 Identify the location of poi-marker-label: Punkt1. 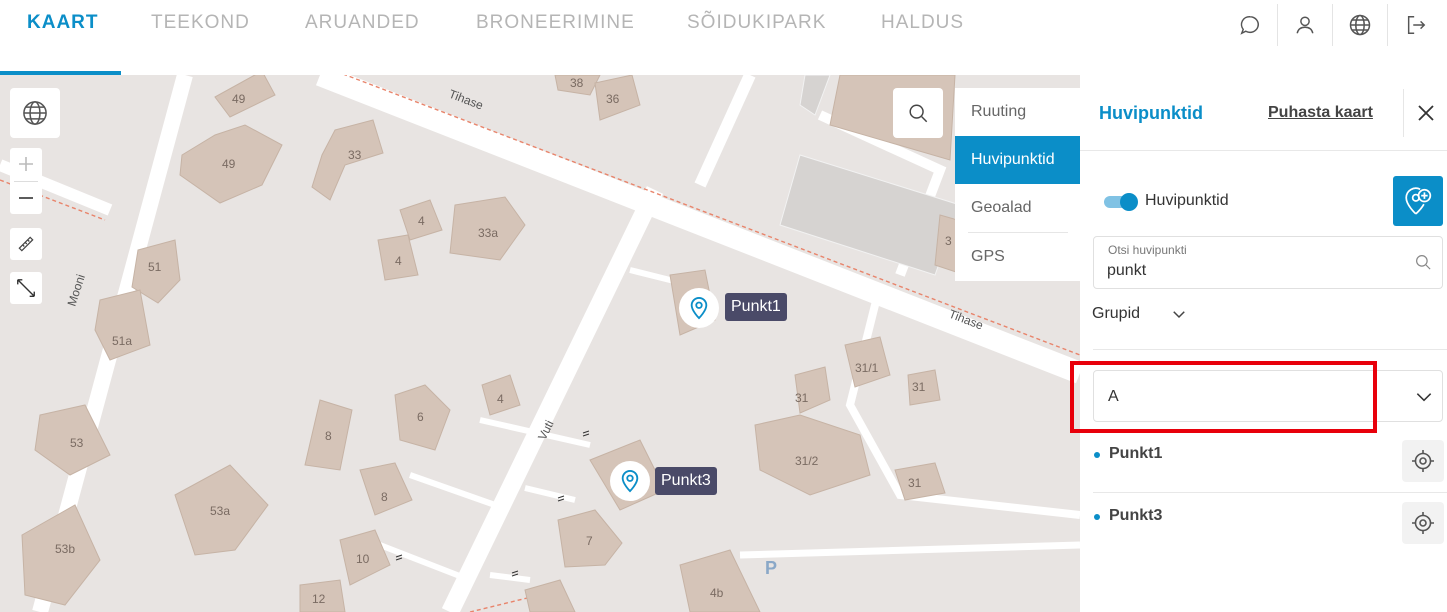
(756, 307).